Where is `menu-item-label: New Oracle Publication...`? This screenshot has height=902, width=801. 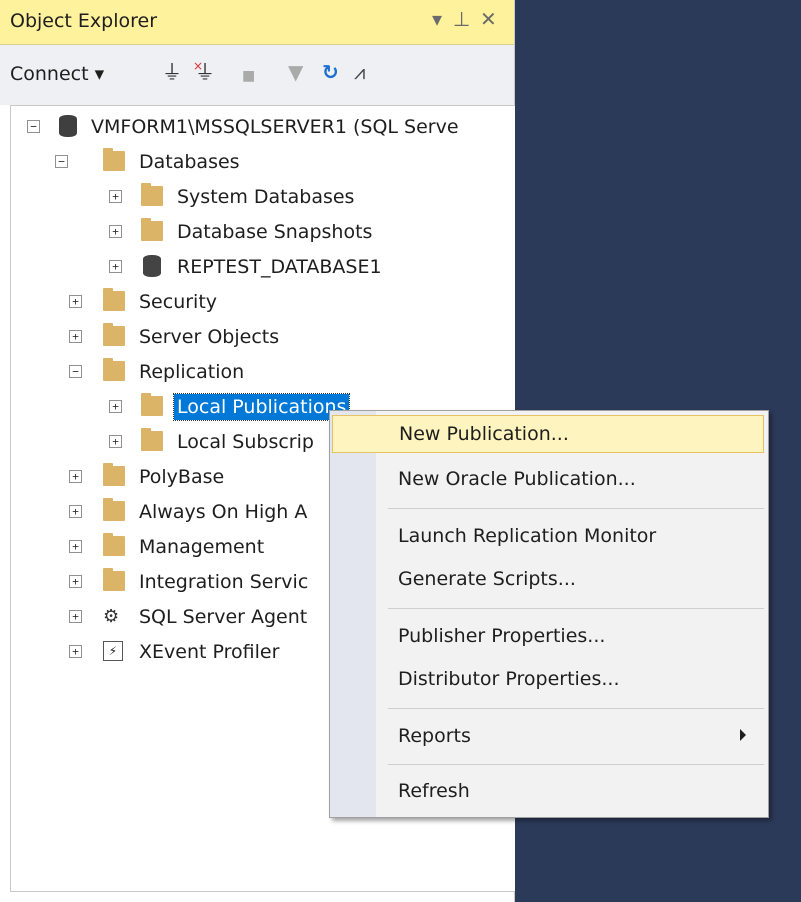
menu-item-label: New Oracle Publication... is located at coordinates (517, 479).